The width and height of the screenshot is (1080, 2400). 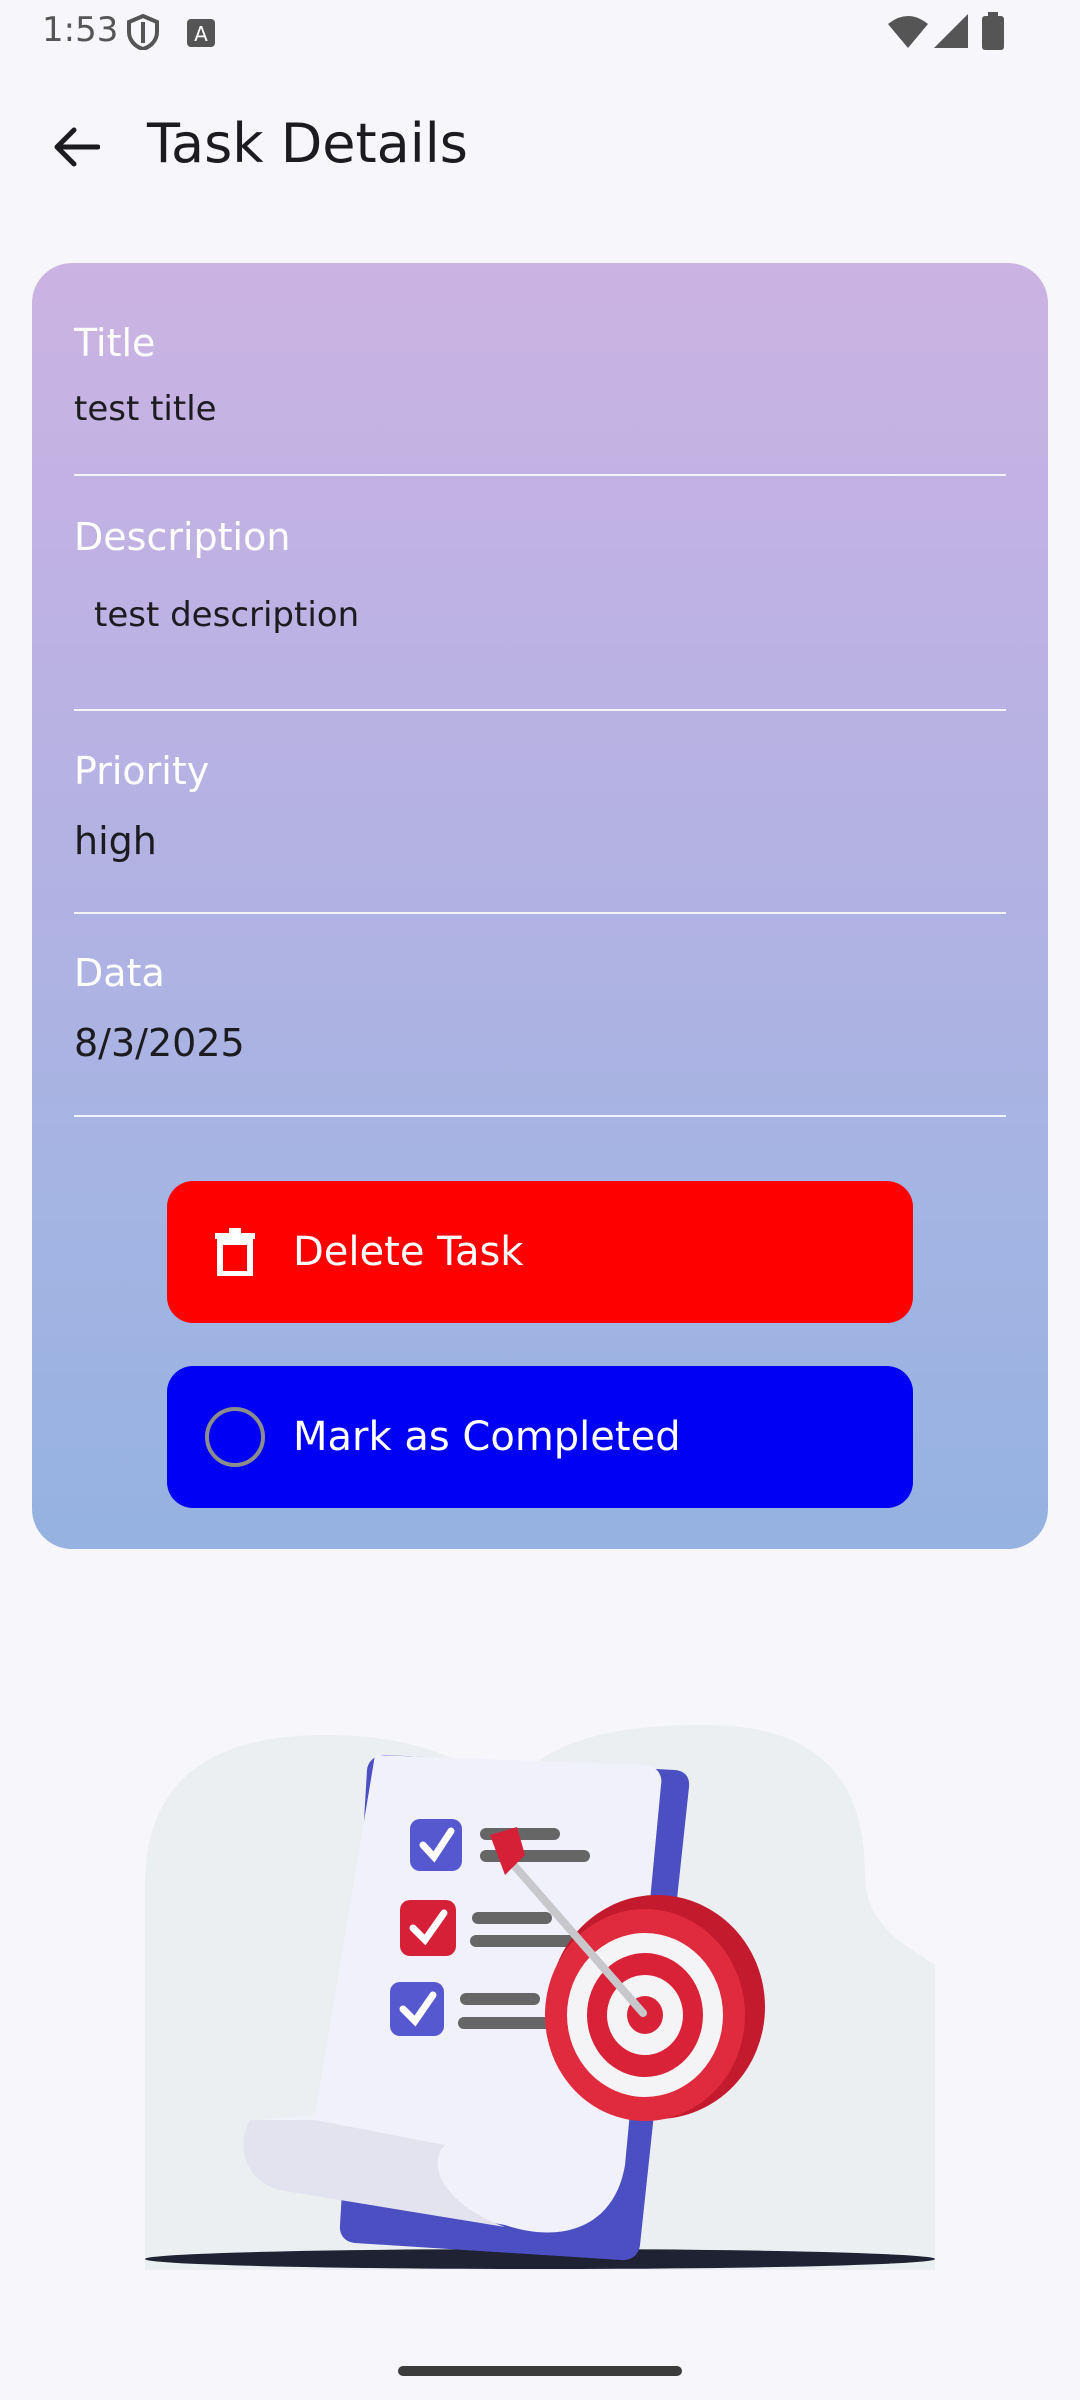 What do you see at coordinates (408, 1252) in the screenshot?
I see `delete-task-label: Delete Task` at bounding box center [408, 1252].